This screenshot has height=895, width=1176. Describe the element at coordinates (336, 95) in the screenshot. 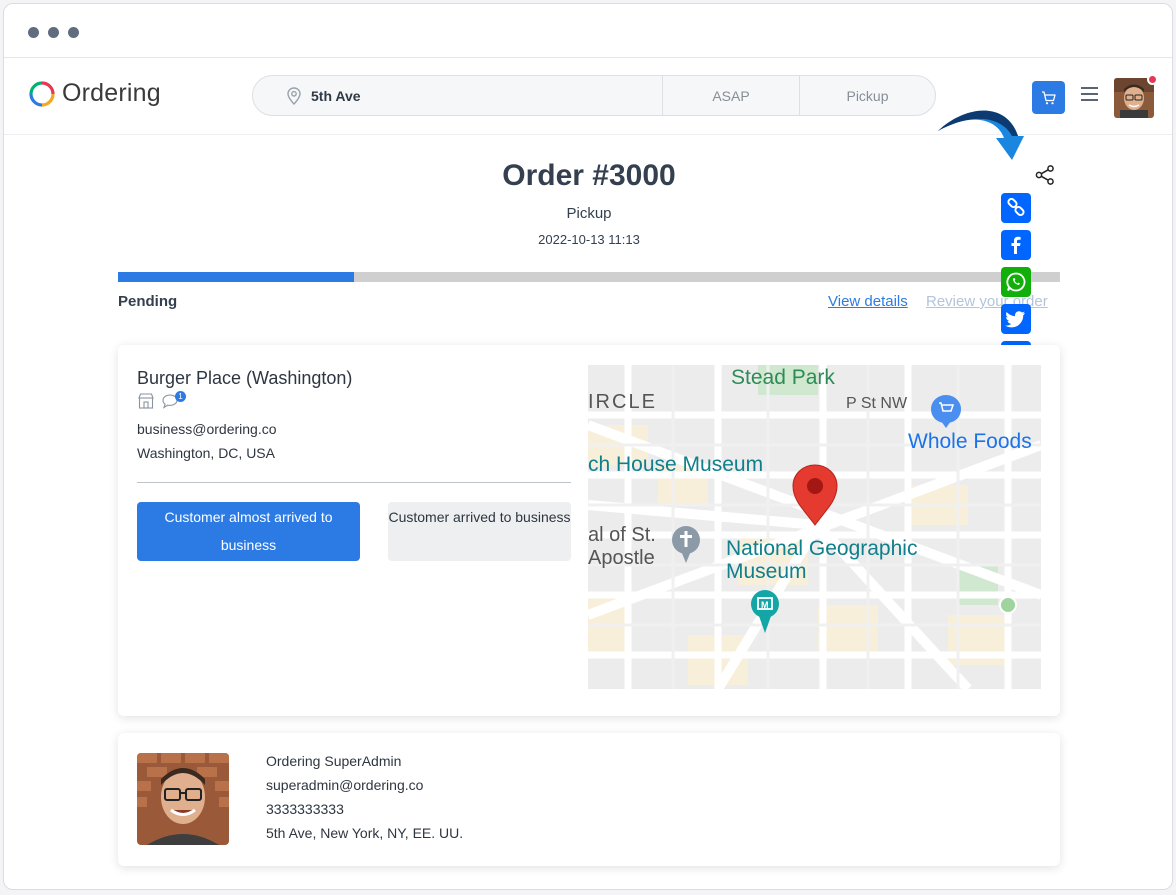

I see `address-text: 5th Ave` at that location.